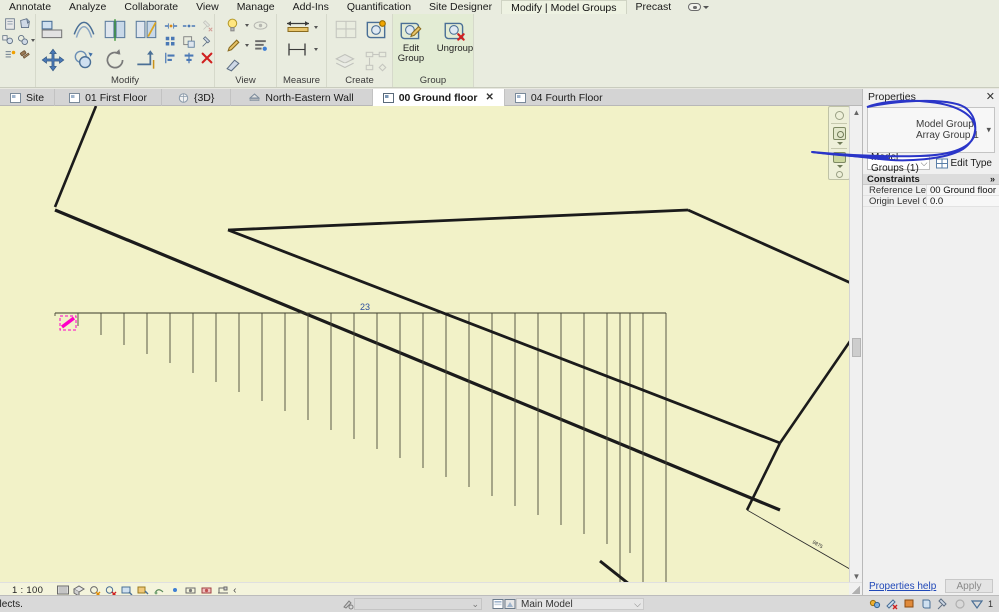  I want to click on exclude-options-icon, so click(875, 604).